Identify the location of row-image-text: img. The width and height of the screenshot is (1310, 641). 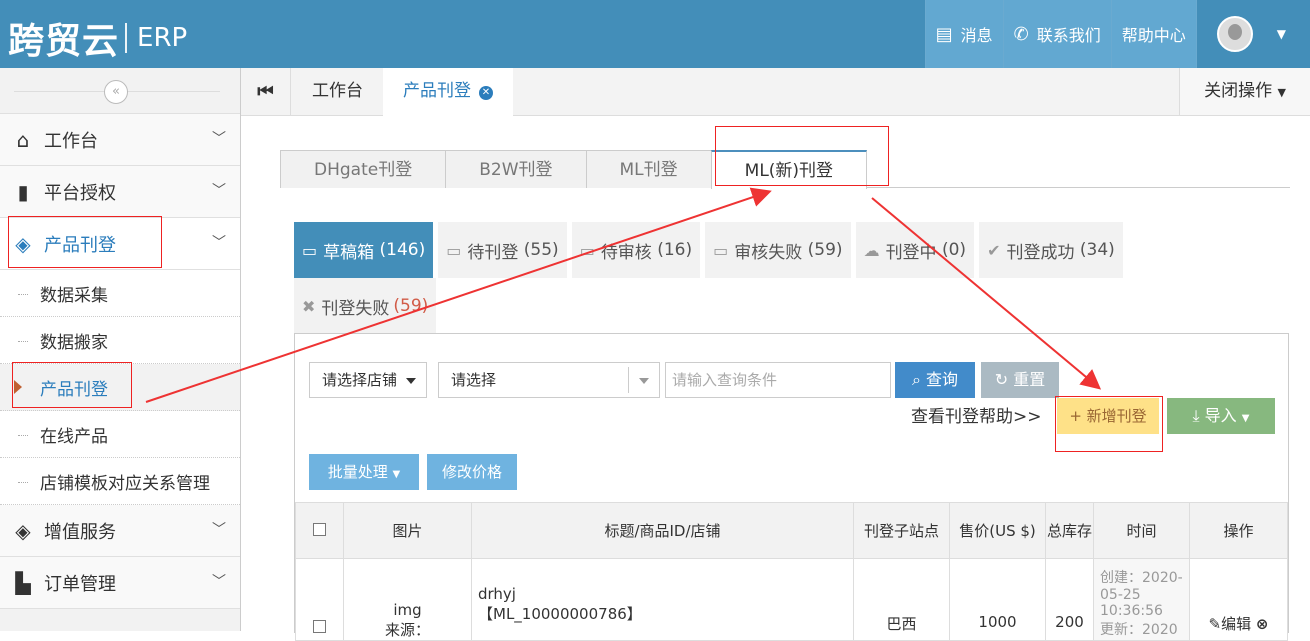
(407, 610).